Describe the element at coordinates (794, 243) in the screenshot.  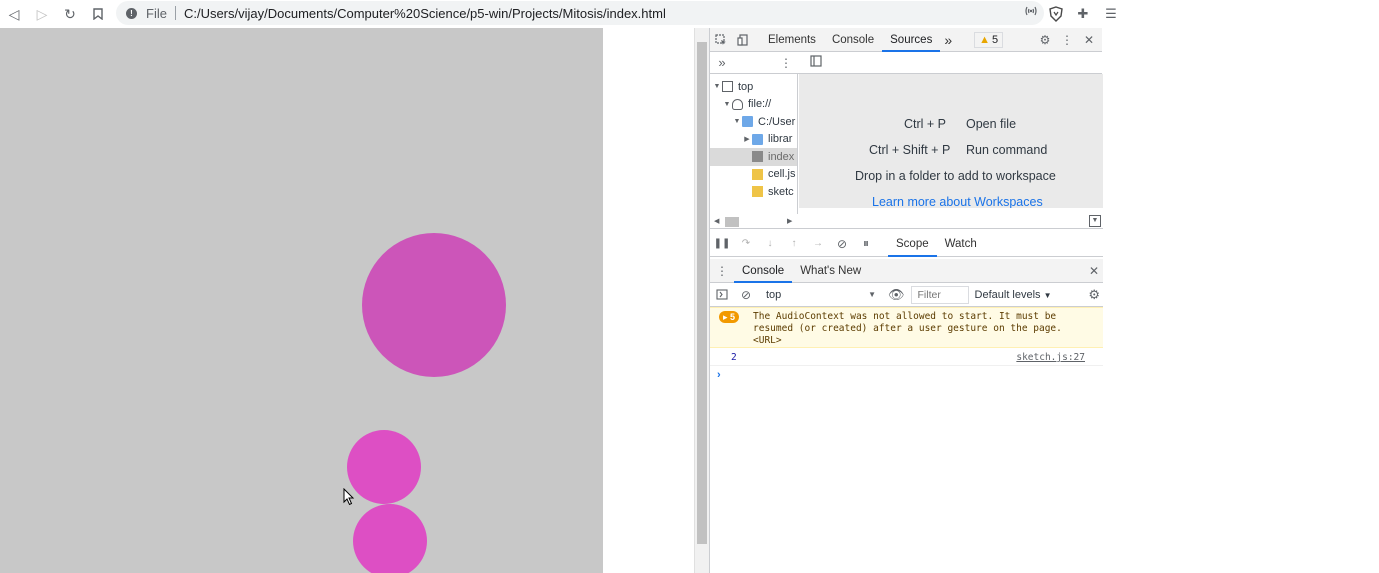
I see `step-out-icon: ↑` at that location.